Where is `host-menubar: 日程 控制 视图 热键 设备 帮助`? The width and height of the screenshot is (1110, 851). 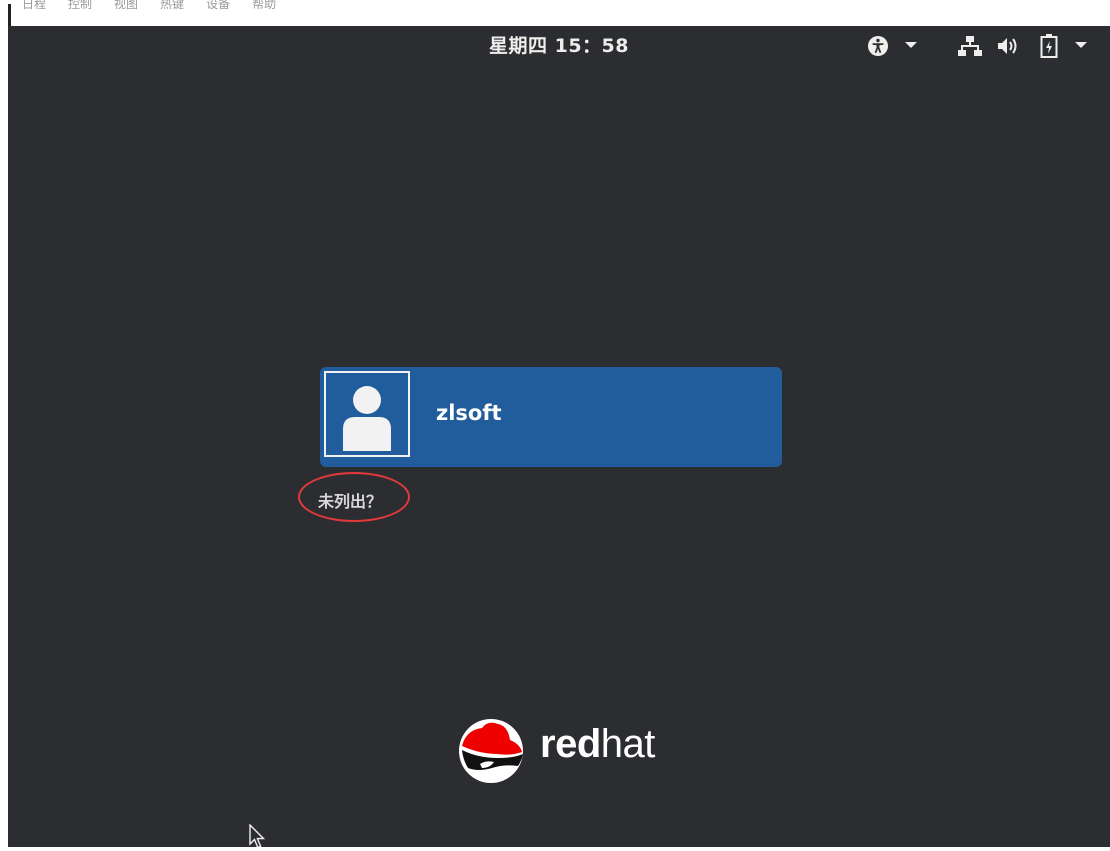 host-menubar: 日程 控制 视图 热键 设备 帮助 is located at coordinates (555, 13).